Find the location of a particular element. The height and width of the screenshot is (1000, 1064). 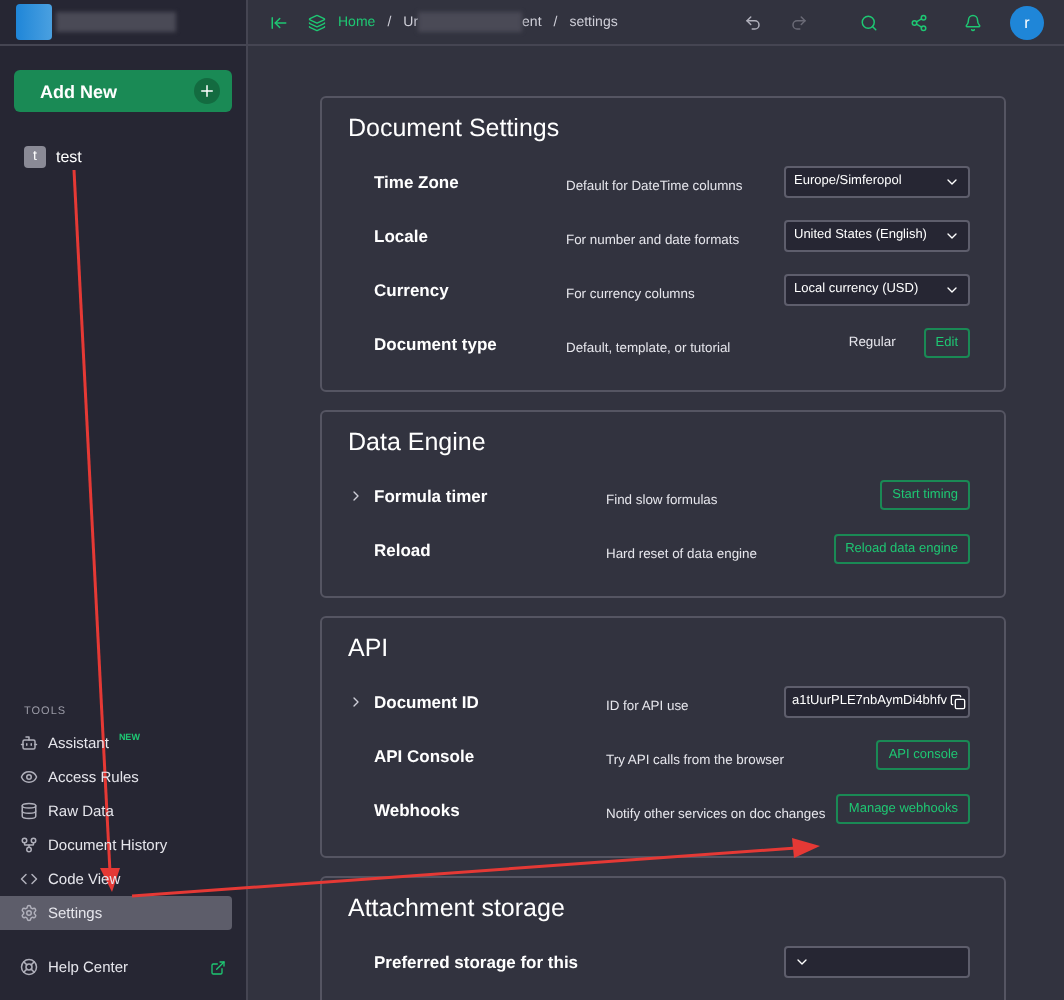

lifebuoy-icon is located at coordinates (29, 967).